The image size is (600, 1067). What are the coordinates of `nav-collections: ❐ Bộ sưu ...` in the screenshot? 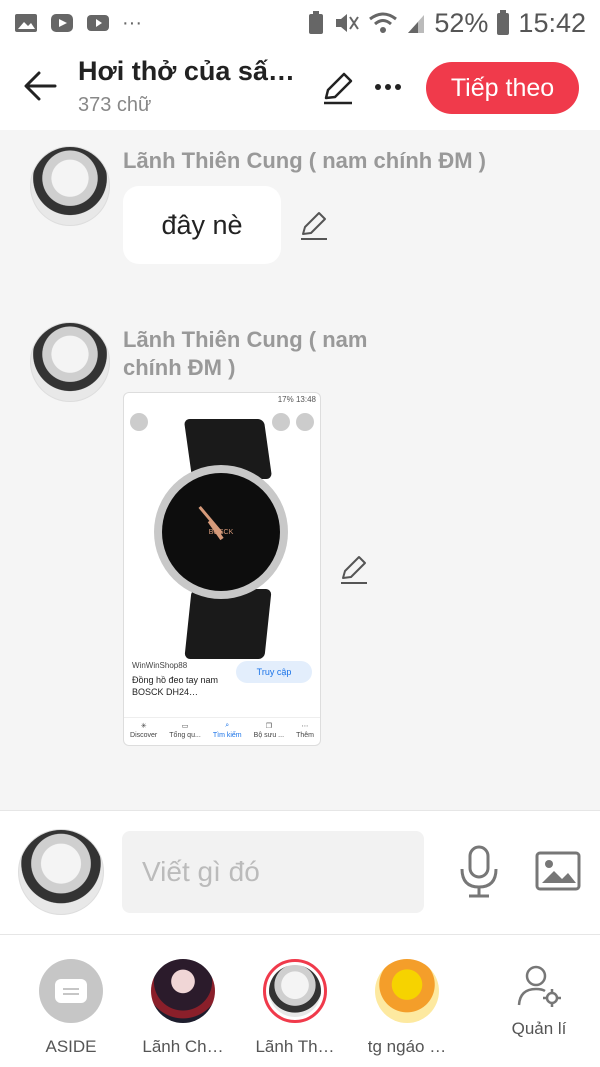 It's located at (269, 731).